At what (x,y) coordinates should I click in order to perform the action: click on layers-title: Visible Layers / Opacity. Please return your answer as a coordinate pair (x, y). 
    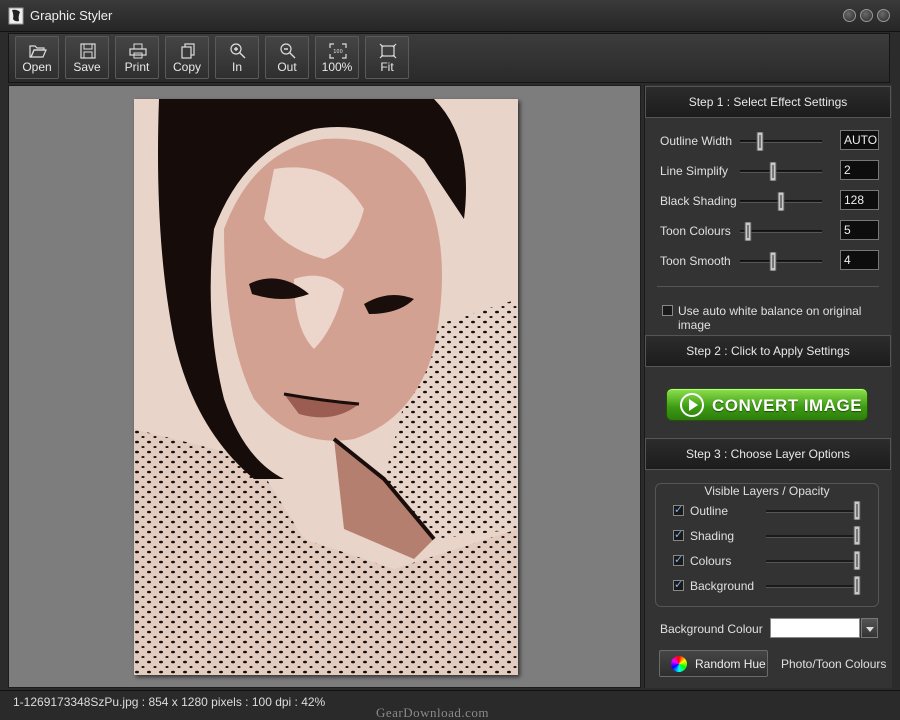
    Looking at the image, I should click on (767, 491).